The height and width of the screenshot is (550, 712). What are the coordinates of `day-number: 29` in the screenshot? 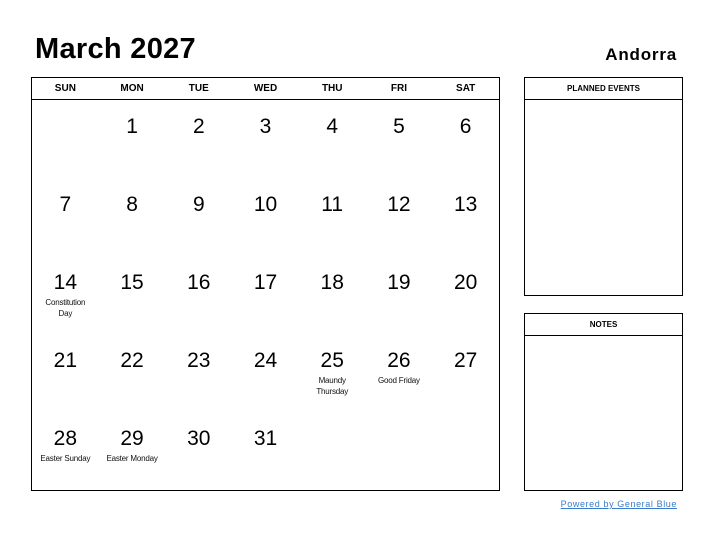 It's located at (132, 438).